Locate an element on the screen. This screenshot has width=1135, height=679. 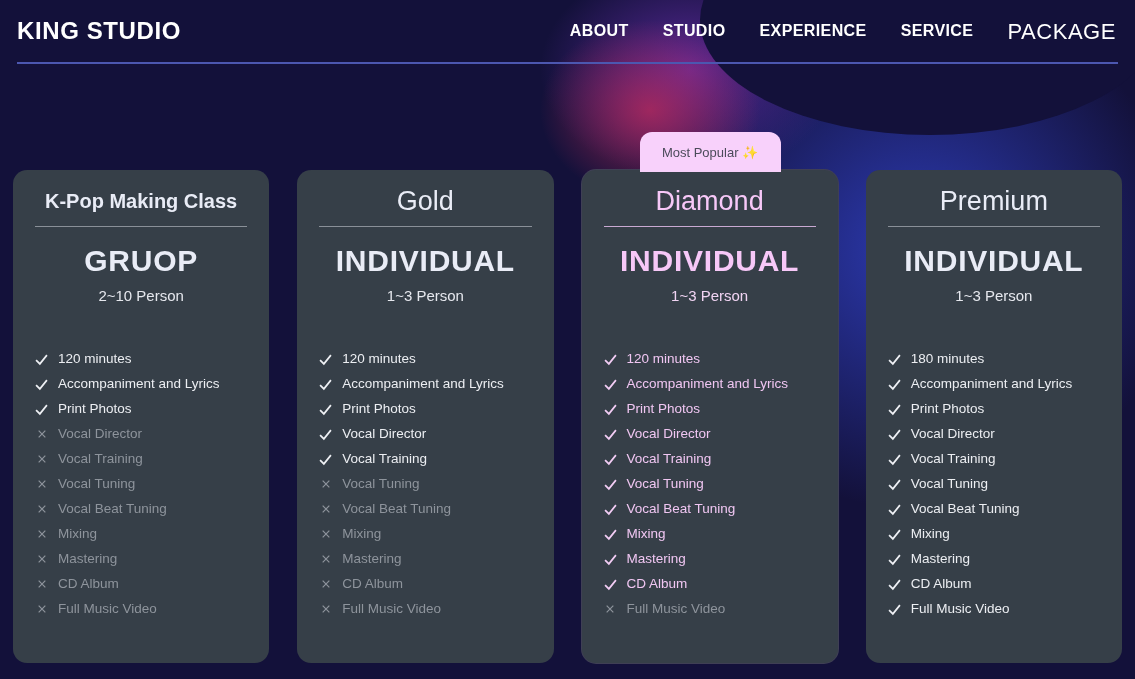
nav-link: ABOUT is located at coordinates (599, 31).